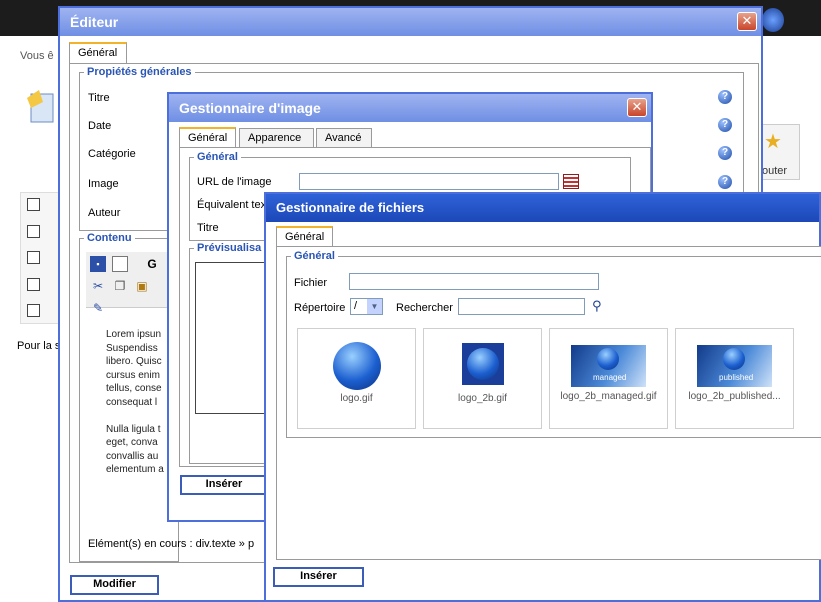 The width and height of the screenshot is (821, 602). I want to click on file-general-legend: Général, so click(314, 256).